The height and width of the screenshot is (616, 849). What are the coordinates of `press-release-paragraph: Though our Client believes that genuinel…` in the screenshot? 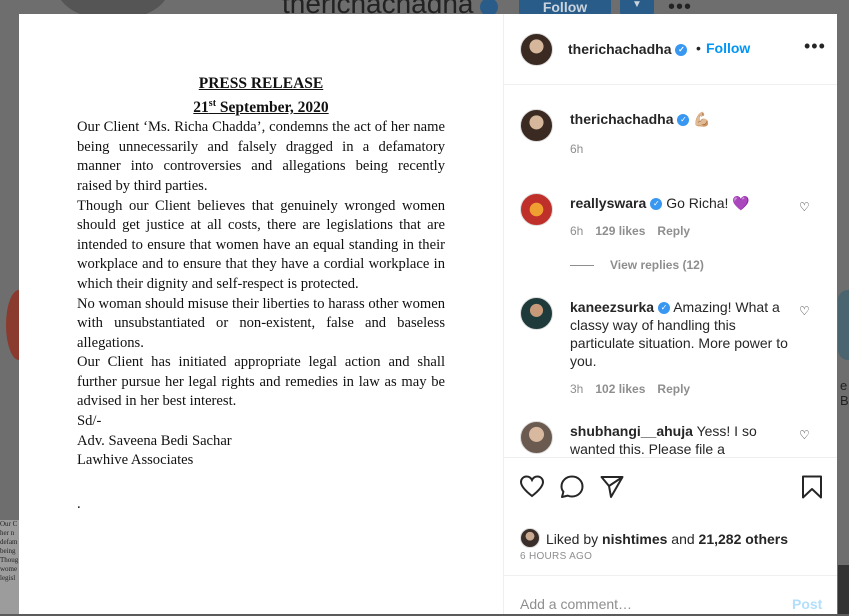 It's located at (261, 244).